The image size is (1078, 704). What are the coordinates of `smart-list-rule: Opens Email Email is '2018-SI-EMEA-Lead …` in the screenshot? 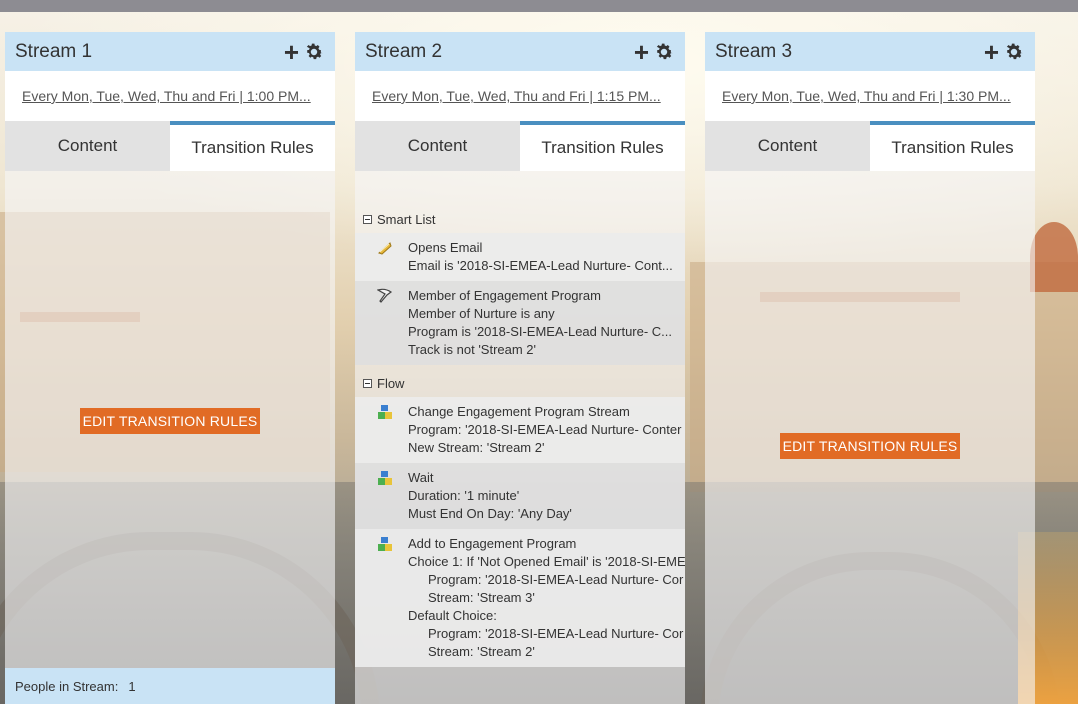 It's located at (520, 257).